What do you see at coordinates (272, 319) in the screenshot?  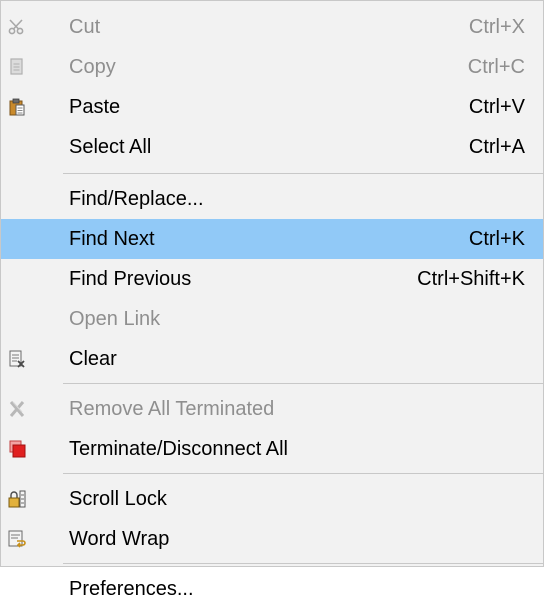 I see `menu-item-open-link: Open Link` at bounding box center [272, 319].